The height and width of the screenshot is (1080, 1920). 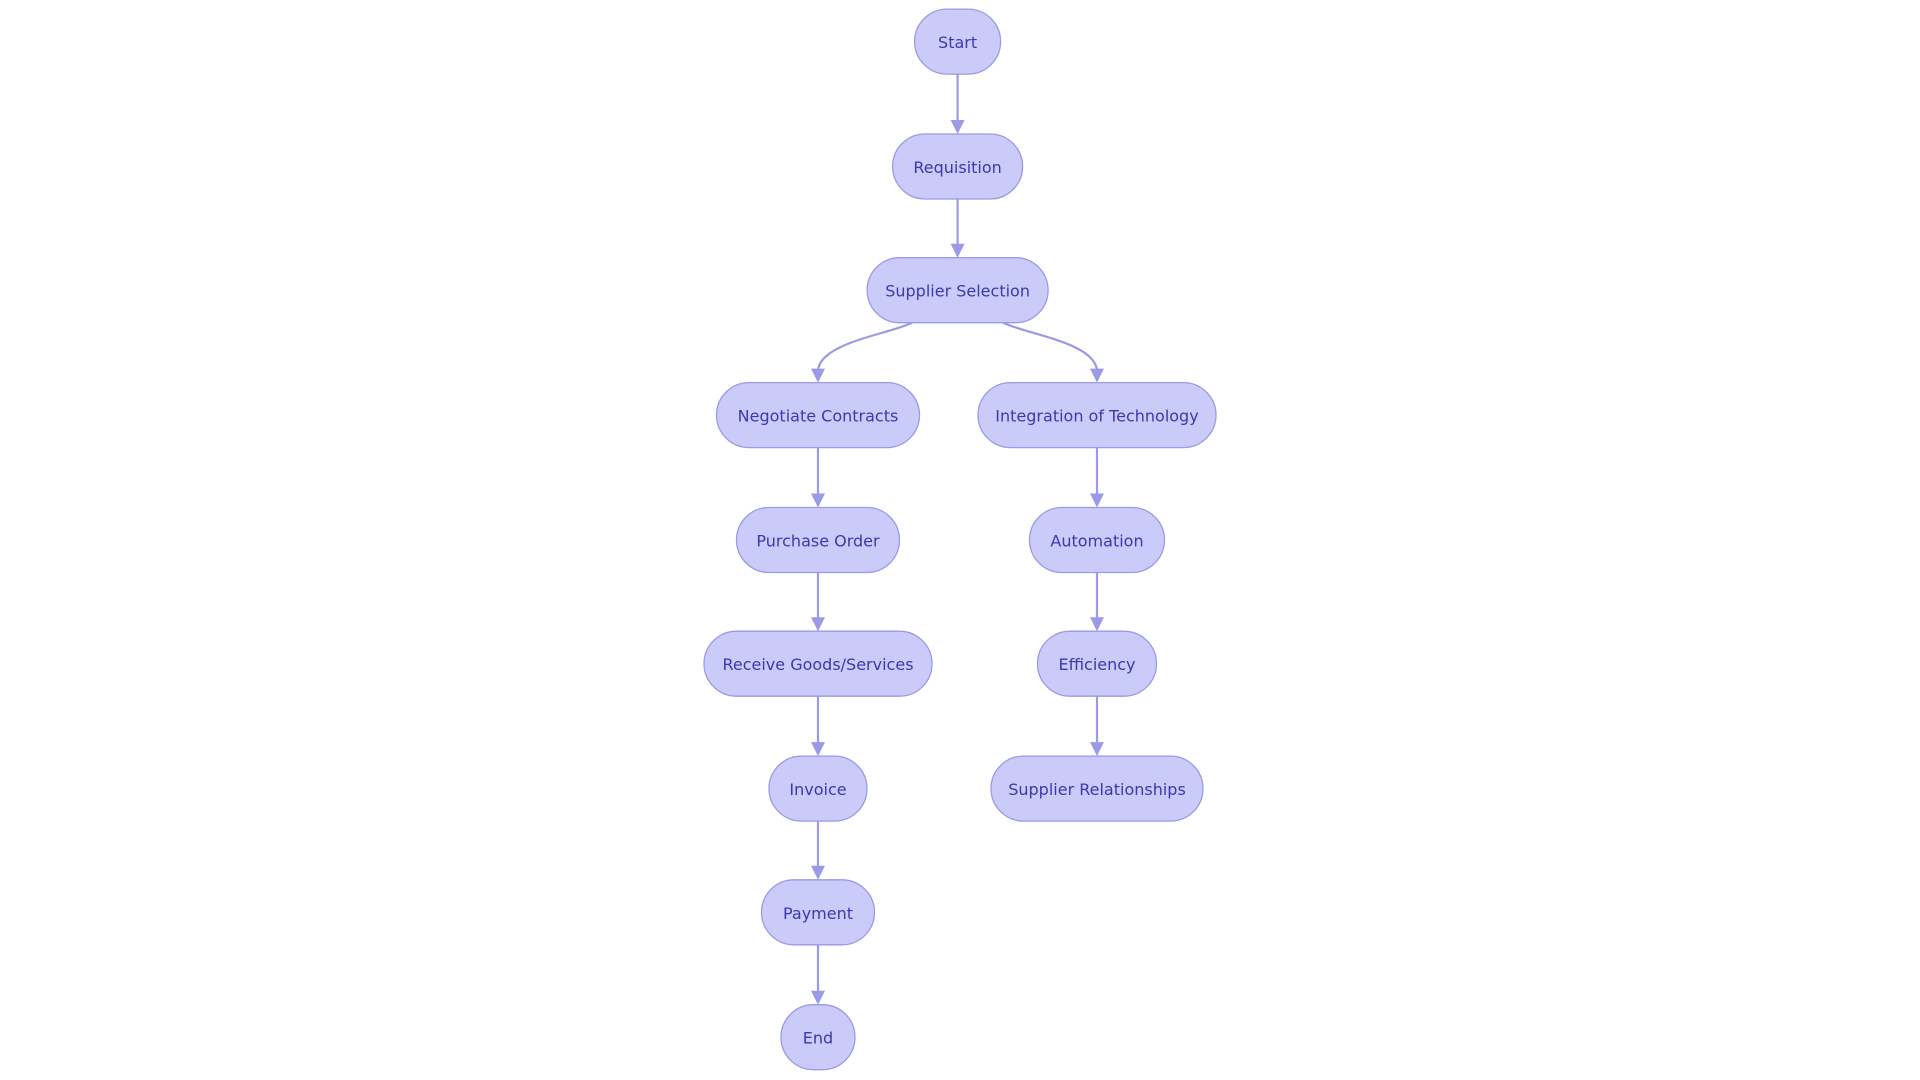 I want to click on node-label: Requisition, so click(x=957, y=167).